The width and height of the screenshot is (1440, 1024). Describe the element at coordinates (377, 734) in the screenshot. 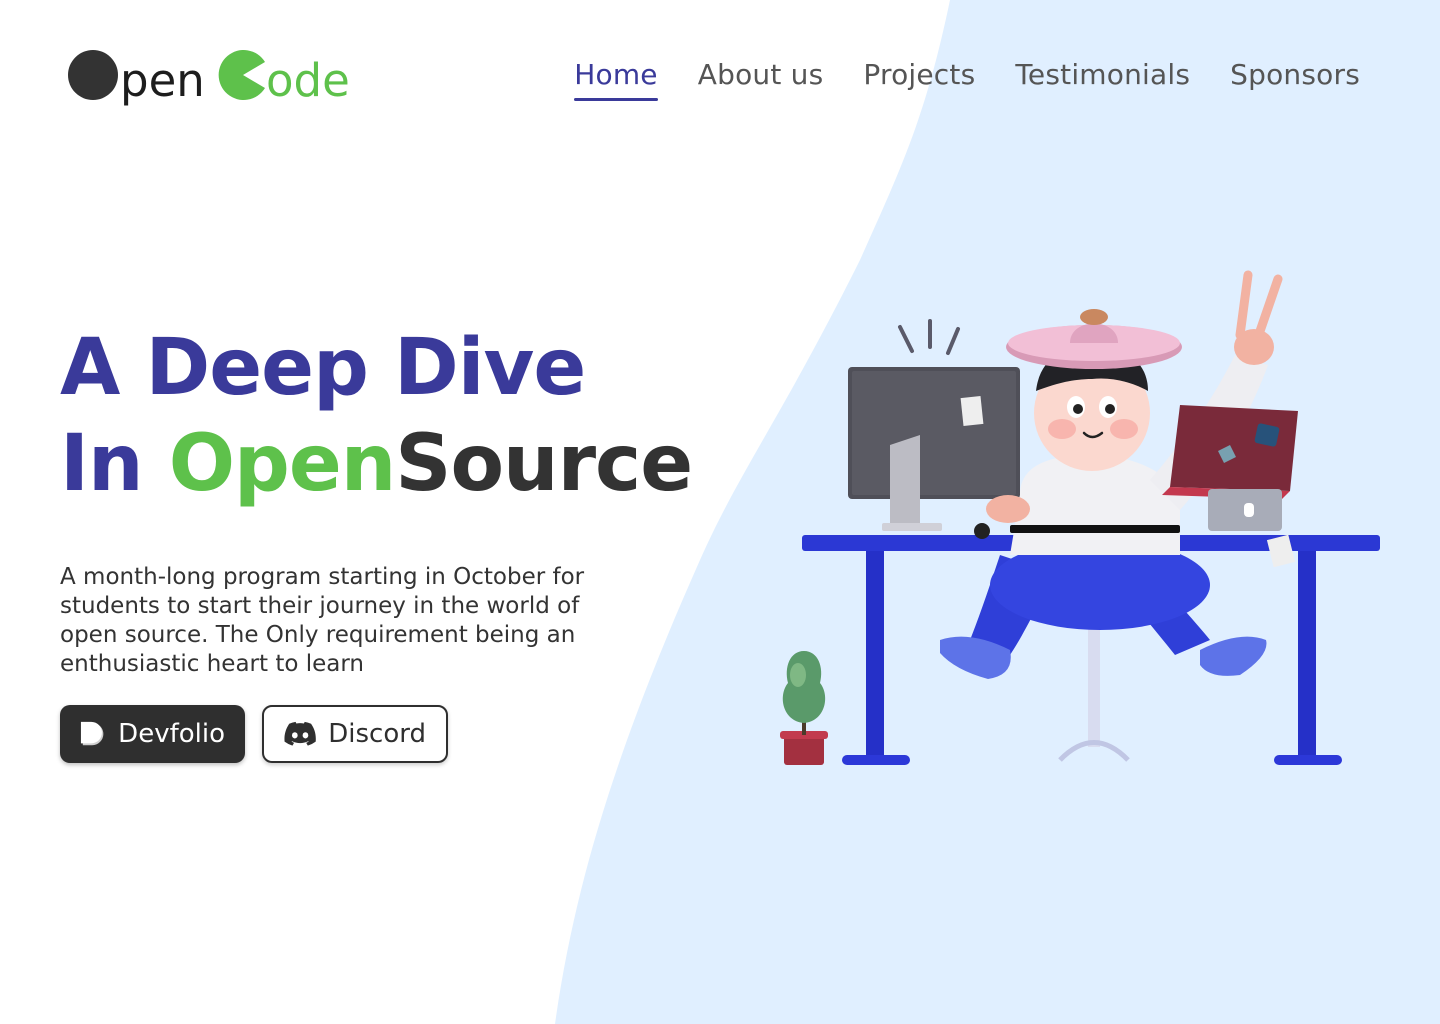

I see `discord-label: Discord` at that location.